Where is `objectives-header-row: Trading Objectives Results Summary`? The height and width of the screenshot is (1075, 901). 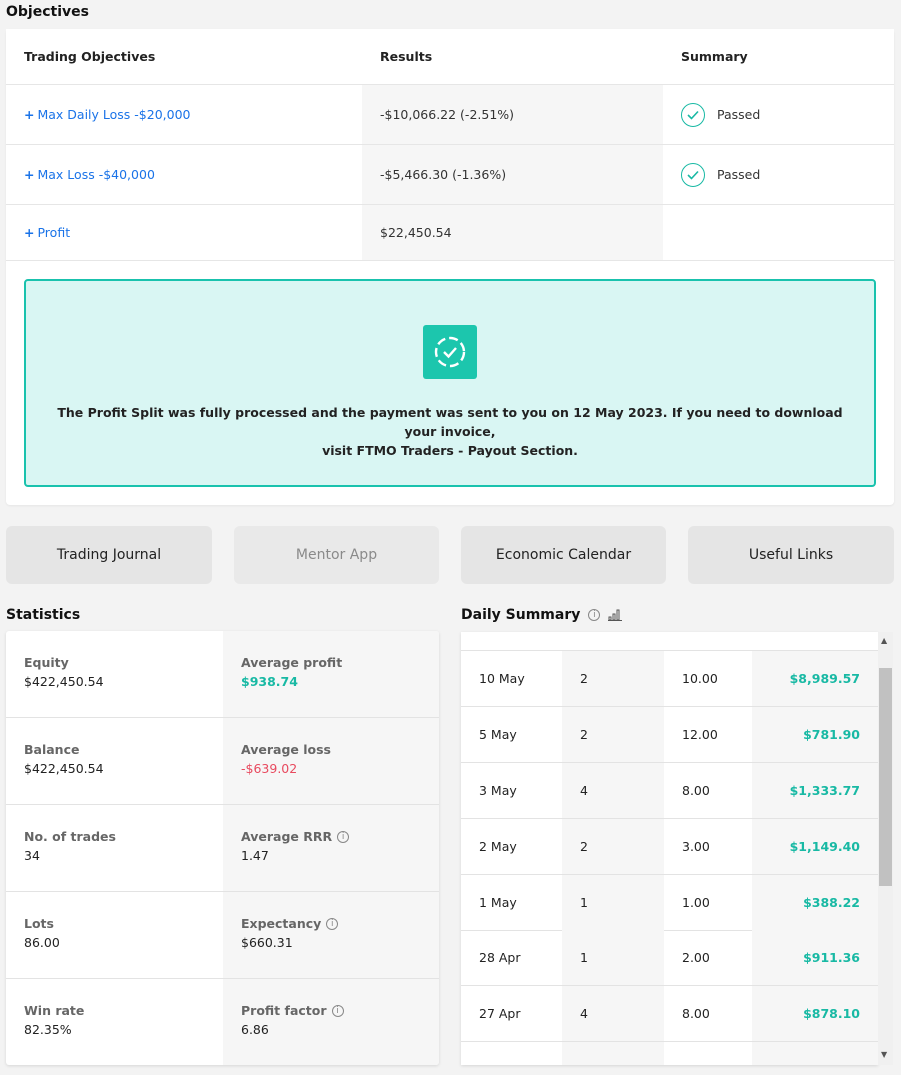
objectives-header-row: Trading Objectives Results Summary is located at coordinates (450, 57).